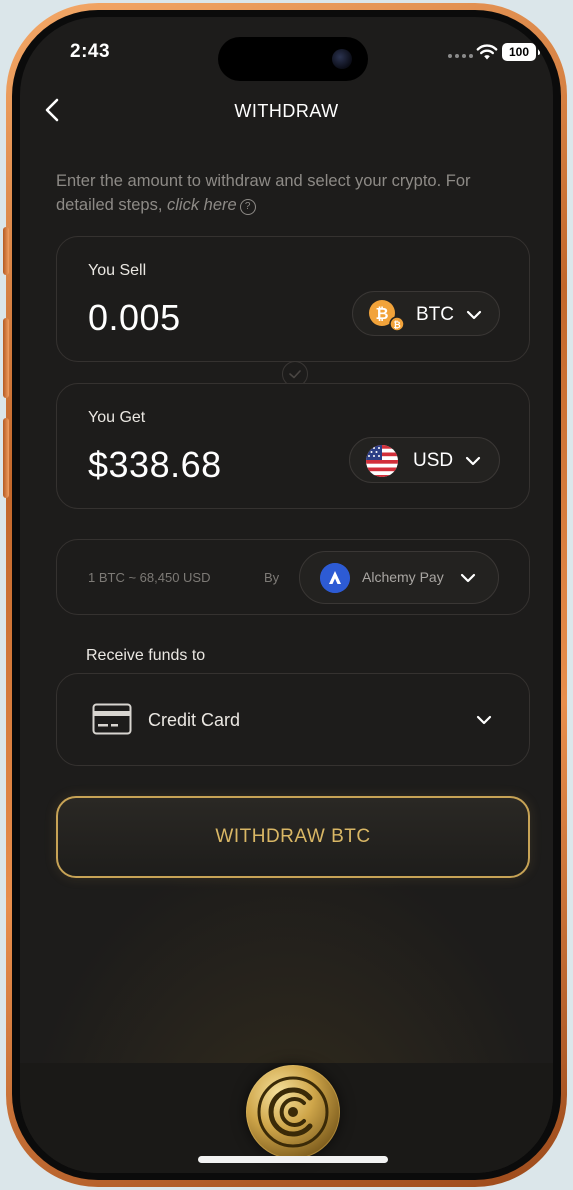  What do you see at coordinates (112, 719) in the screenshot?
I see `credit-card-icon` at bounding box center [112, 719].